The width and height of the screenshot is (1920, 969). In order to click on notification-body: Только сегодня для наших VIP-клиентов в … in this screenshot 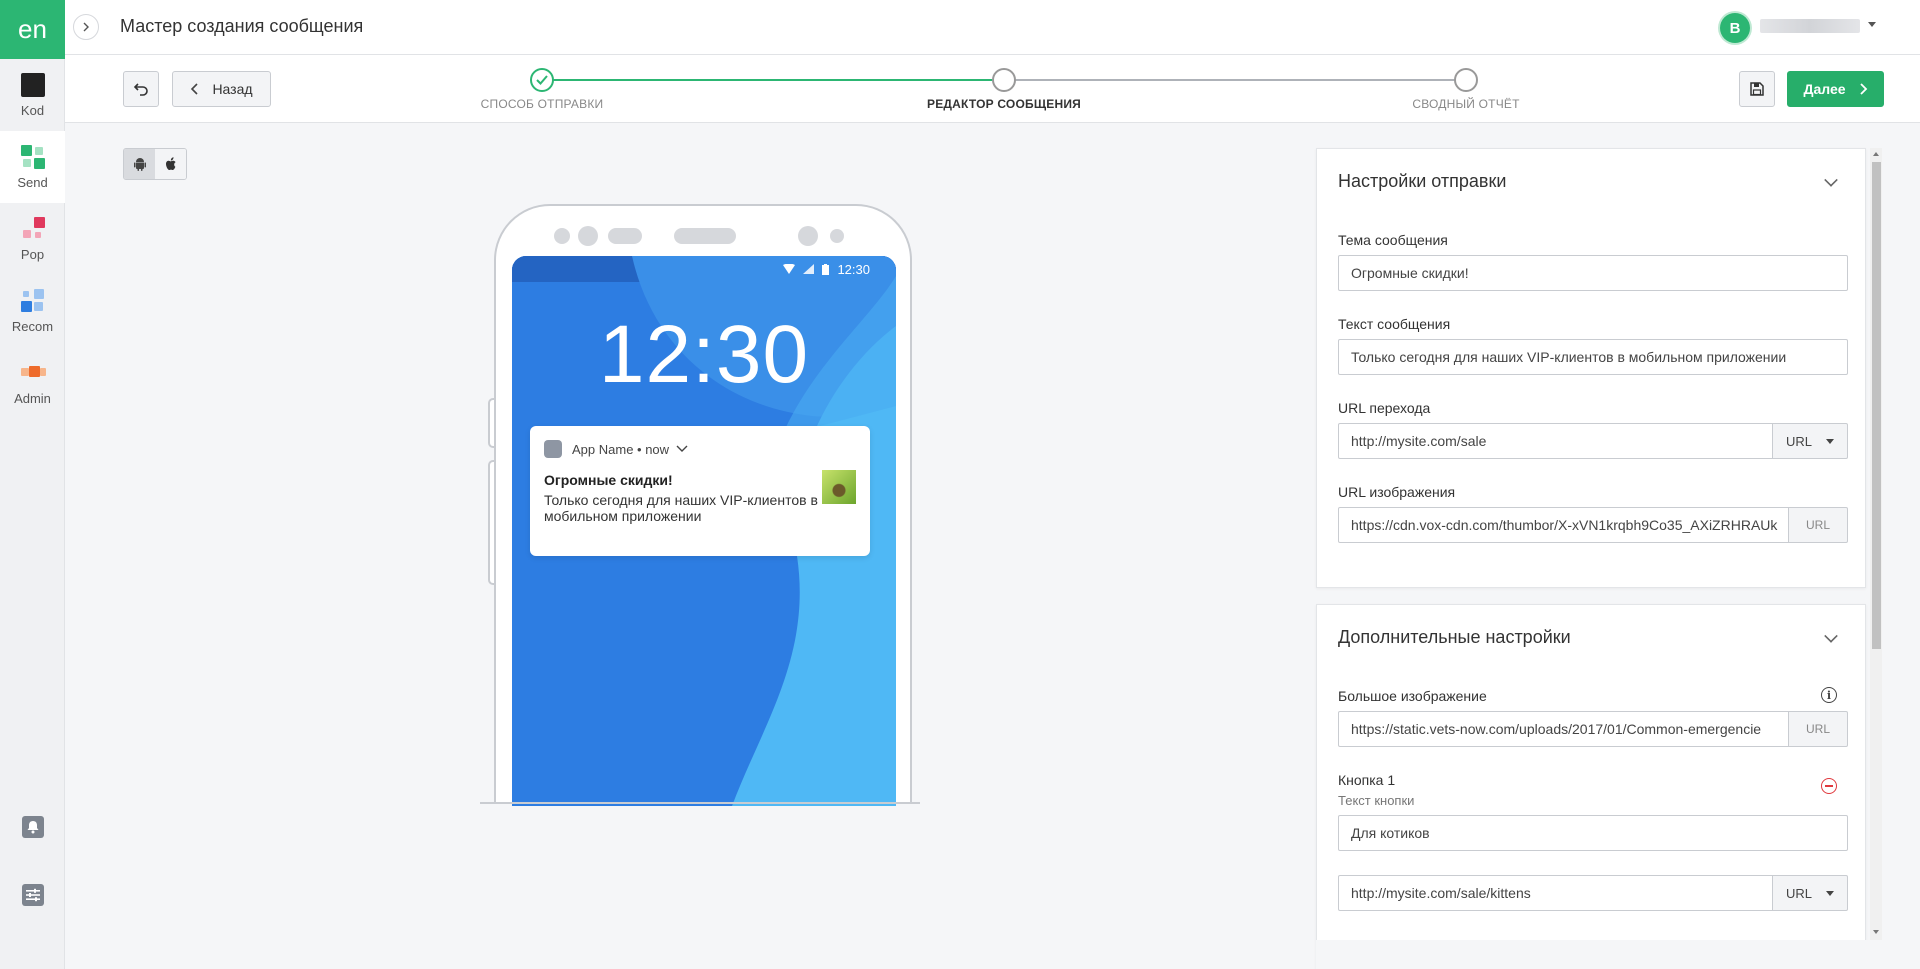, I will do `click(681, 508)`.